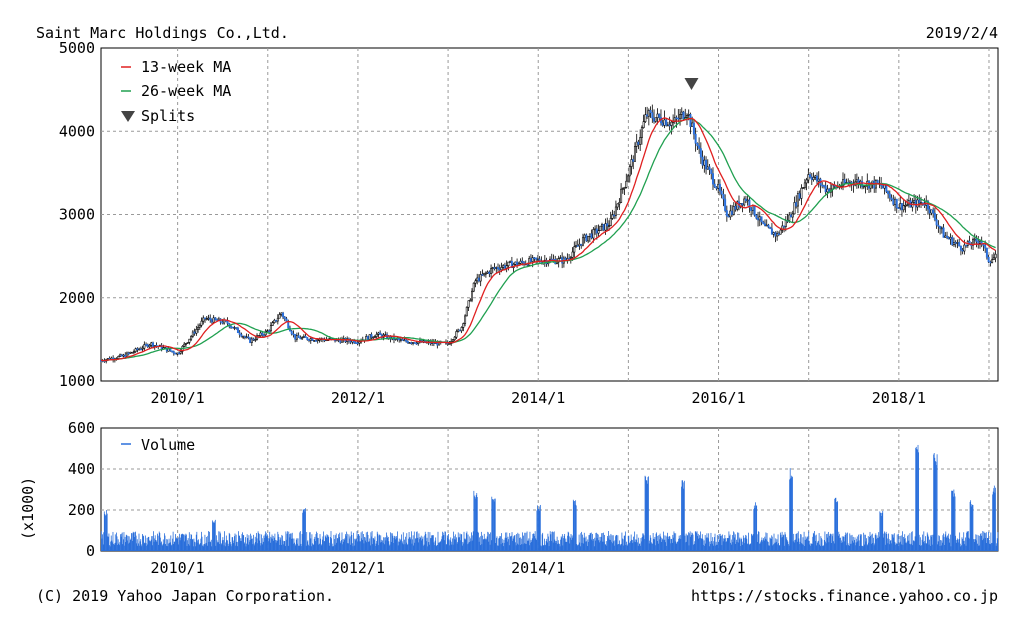  What do you see at coordinates (358, 398) in the screenshot?
I see `price-x-tick-label: 2012/1` at bounding box center [358, 398].